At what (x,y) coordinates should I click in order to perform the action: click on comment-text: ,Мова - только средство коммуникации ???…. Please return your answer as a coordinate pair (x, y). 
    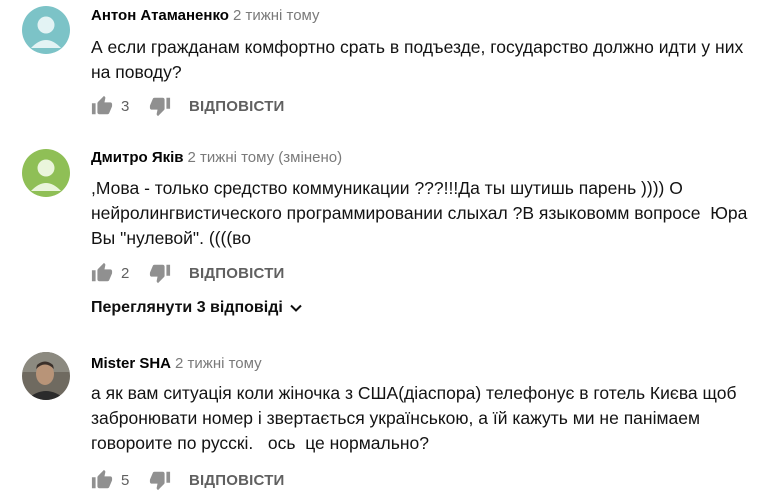
    Looking at the image, I should click on (422, 213).